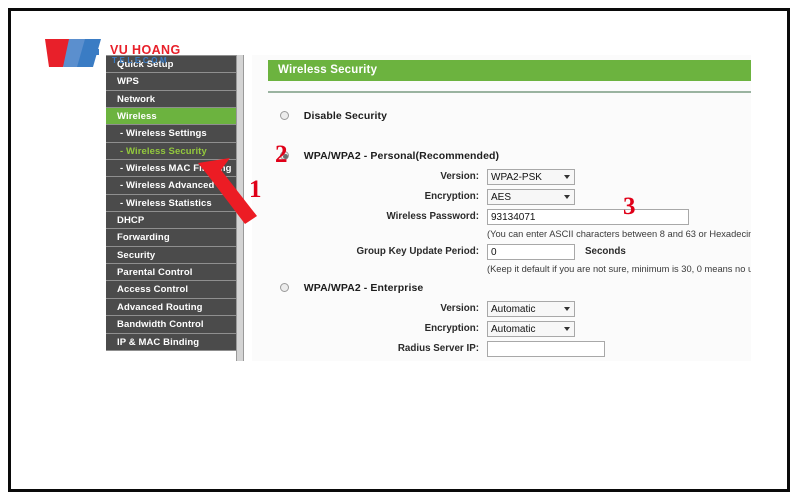  I want to click on vh-logo-icon, so click(73, 53).